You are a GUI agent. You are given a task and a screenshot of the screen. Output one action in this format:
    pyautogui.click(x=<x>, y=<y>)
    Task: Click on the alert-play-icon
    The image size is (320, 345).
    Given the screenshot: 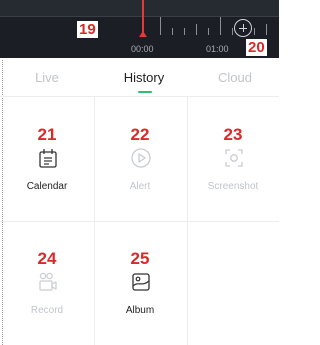 What is the action you would take?
    pyautogui.click(x=141, y=158)
    